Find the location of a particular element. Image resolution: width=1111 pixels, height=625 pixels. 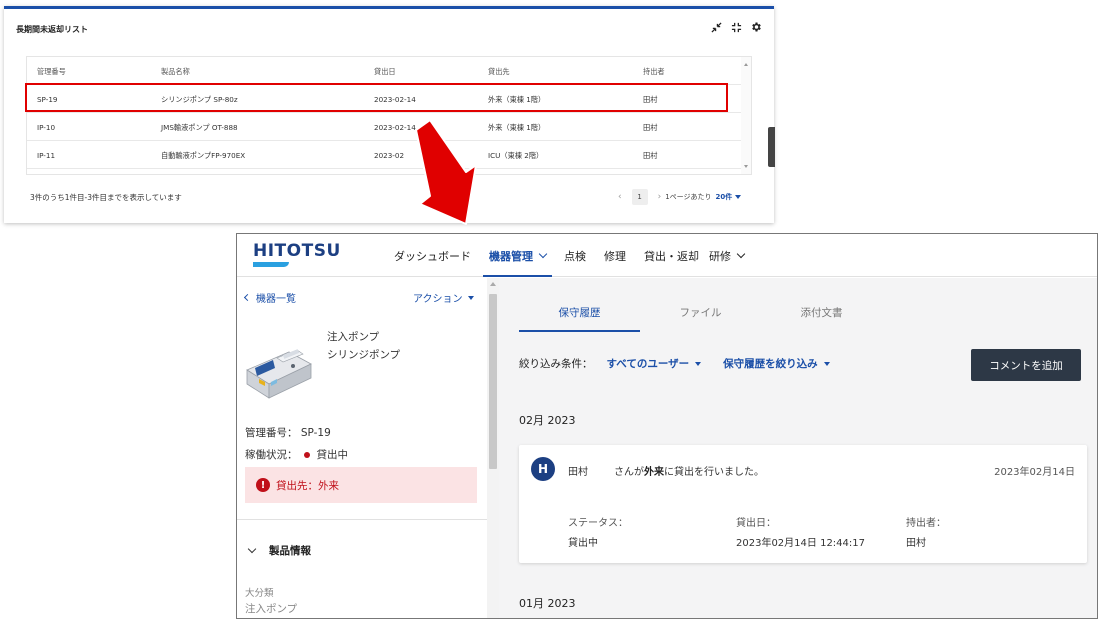

holder-value: 田村 is located at coordinates (916, 543).